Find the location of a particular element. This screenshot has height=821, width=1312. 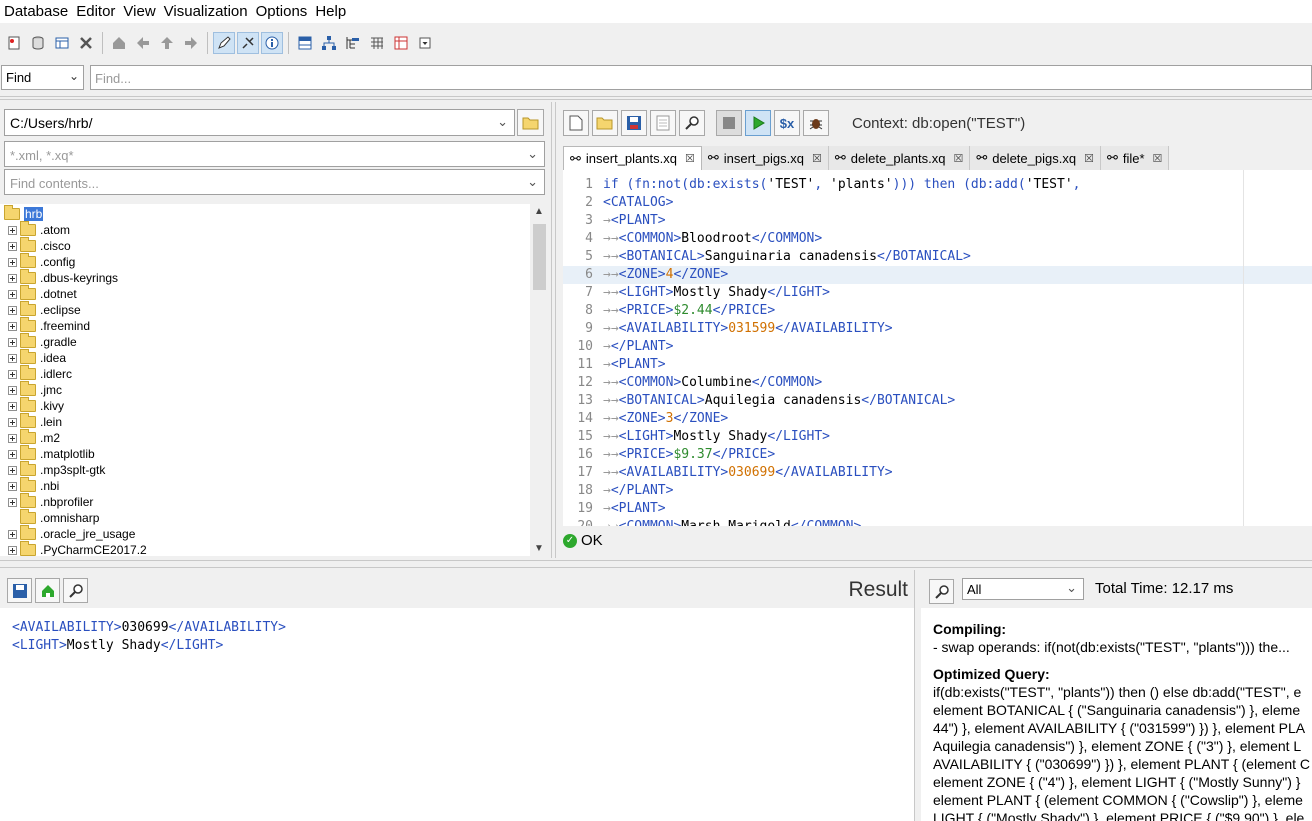

menu-options: Options is located at coordinates (282, 11).